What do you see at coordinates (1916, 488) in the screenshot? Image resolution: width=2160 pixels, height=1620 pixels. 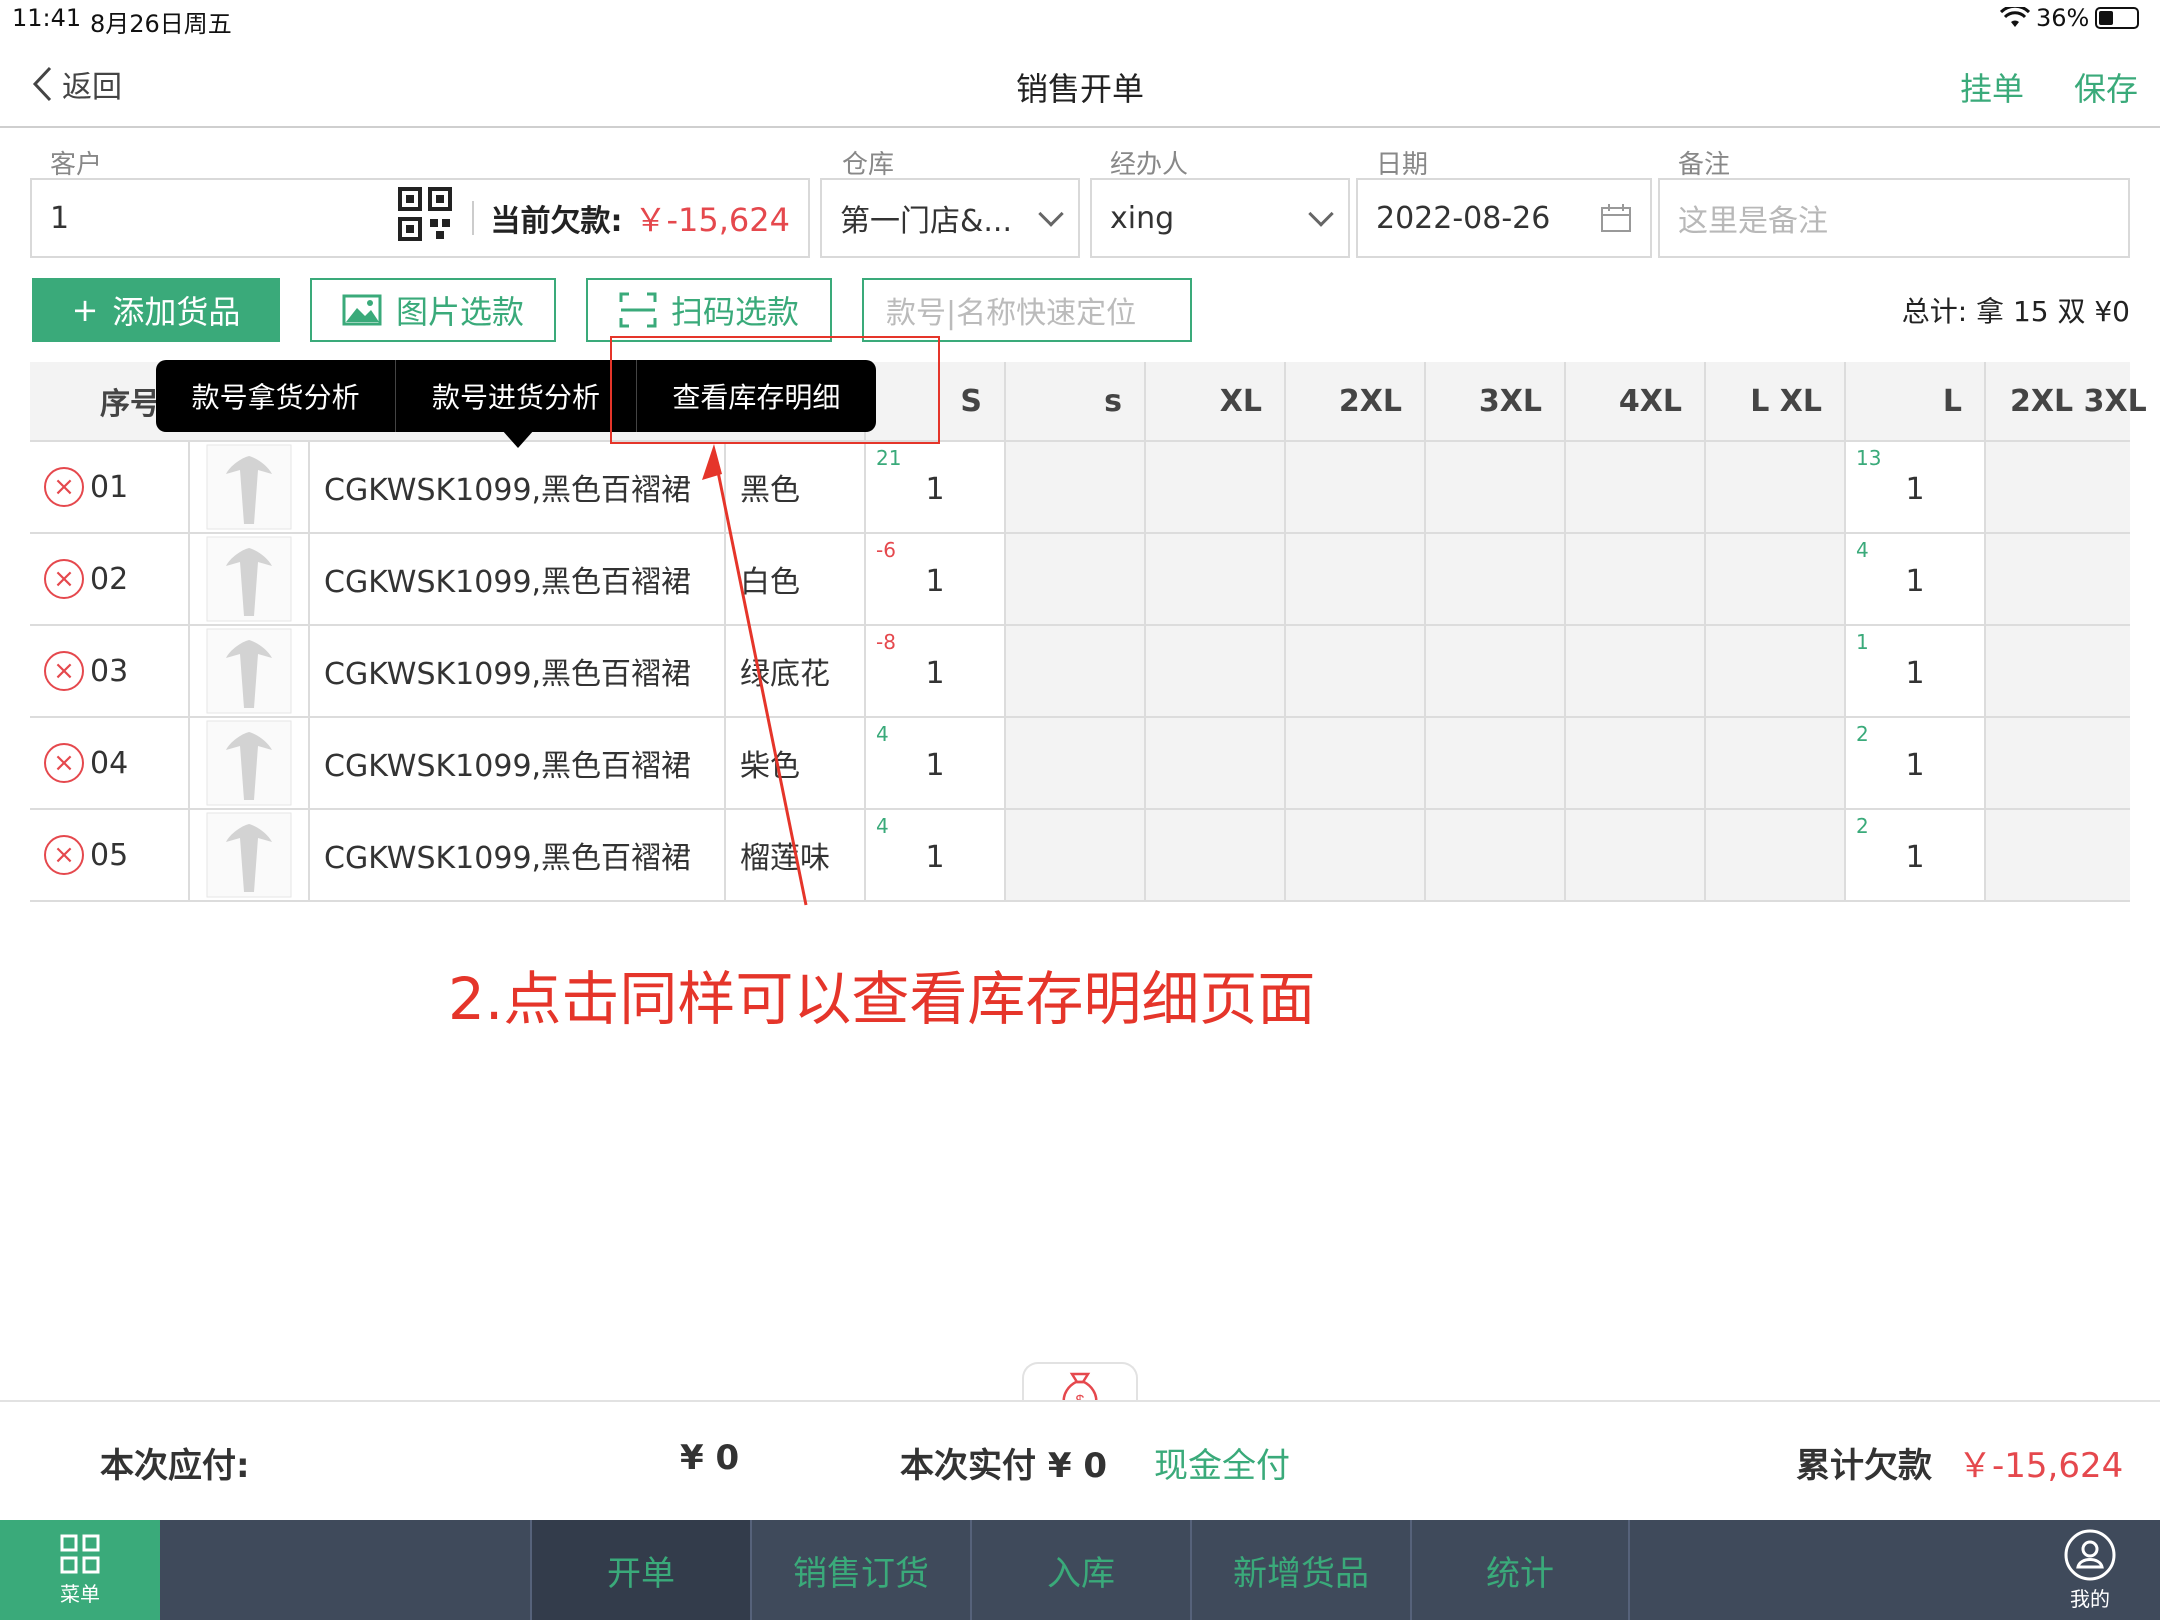 I see `size-qty-cell: 13 1` at bounding box center [1916, 488].